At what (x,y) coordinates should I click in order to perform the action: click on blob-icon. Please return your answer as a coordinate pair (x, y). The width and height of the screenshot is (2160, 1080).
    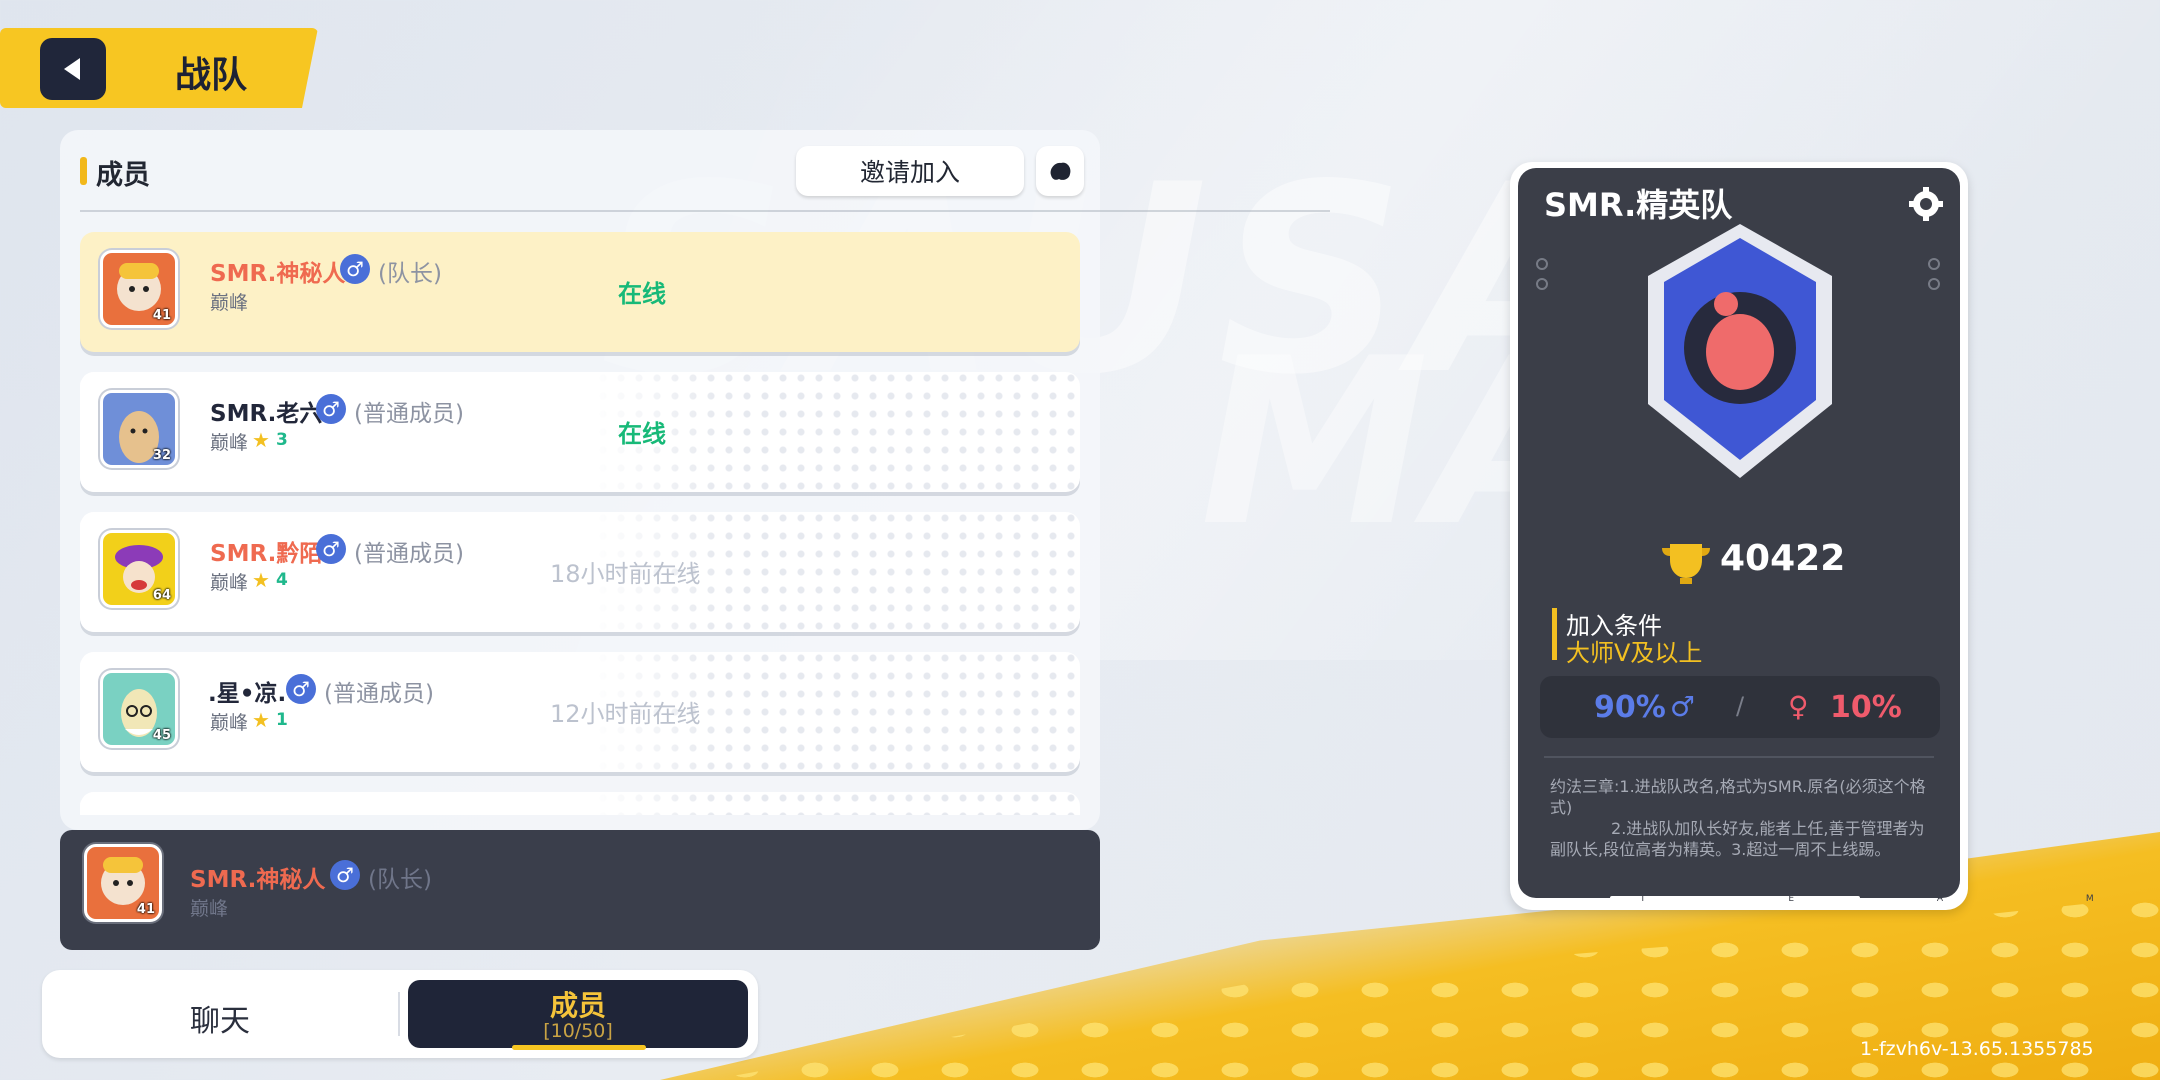
    Looking at the image, I should click on (1060, 171).